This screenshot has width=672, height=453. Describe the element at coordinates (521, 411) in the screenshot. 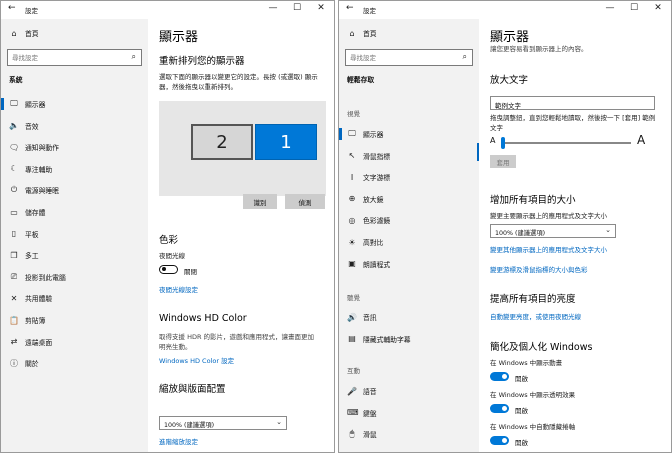

I see `transparency-state: 開啟` at that location.